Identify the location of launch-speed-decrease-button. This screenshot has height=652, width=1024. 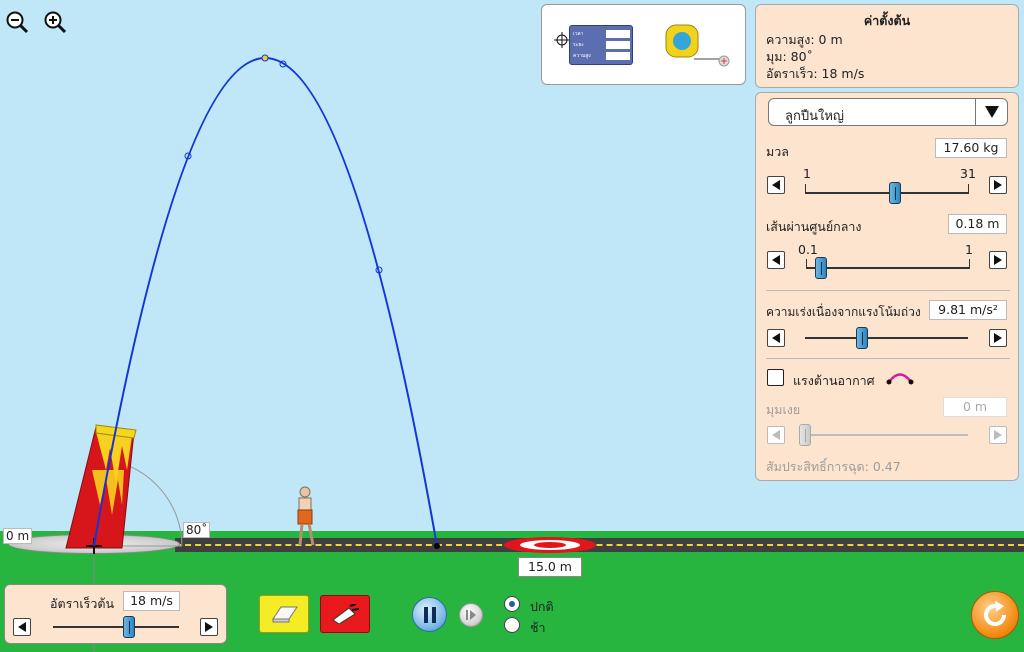
(22, 627).